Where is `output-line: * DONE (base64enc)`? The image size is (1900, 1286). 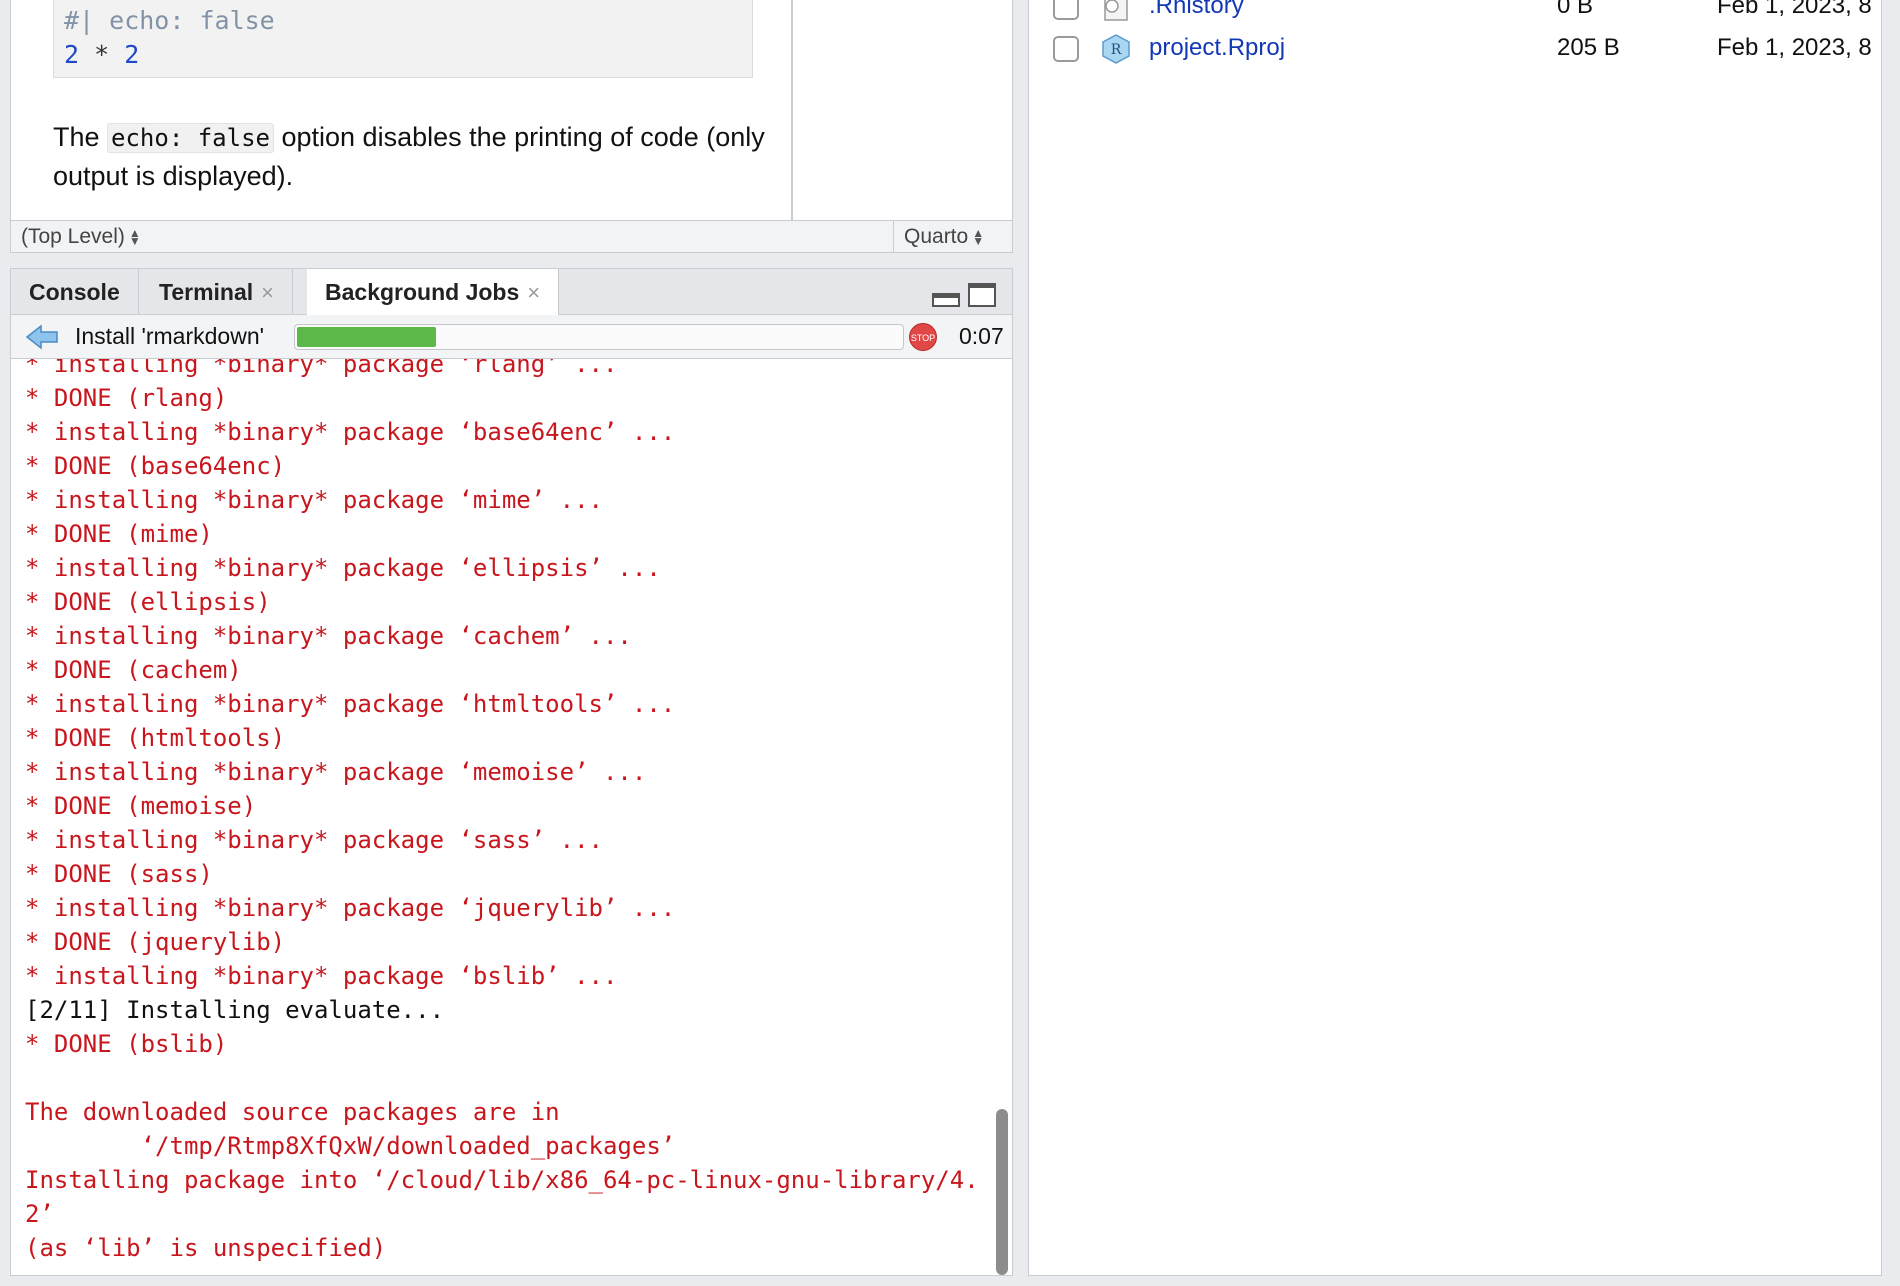
output-line: * DONE (base64enc) is located at coordinates (155, 466).